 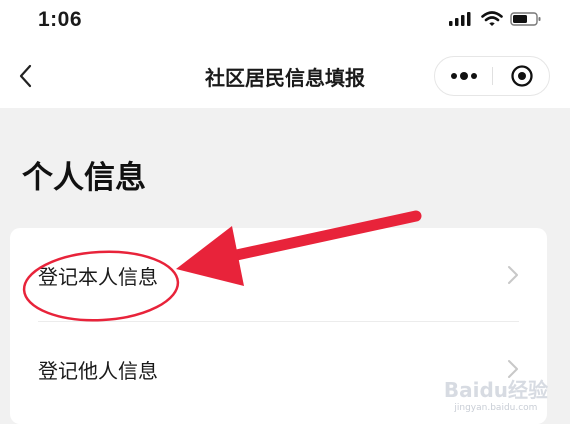 What do you see at coordinates (84, 178) in the screenshot?
I see `section-title: 个人信息` at bounding box center [84, 178].